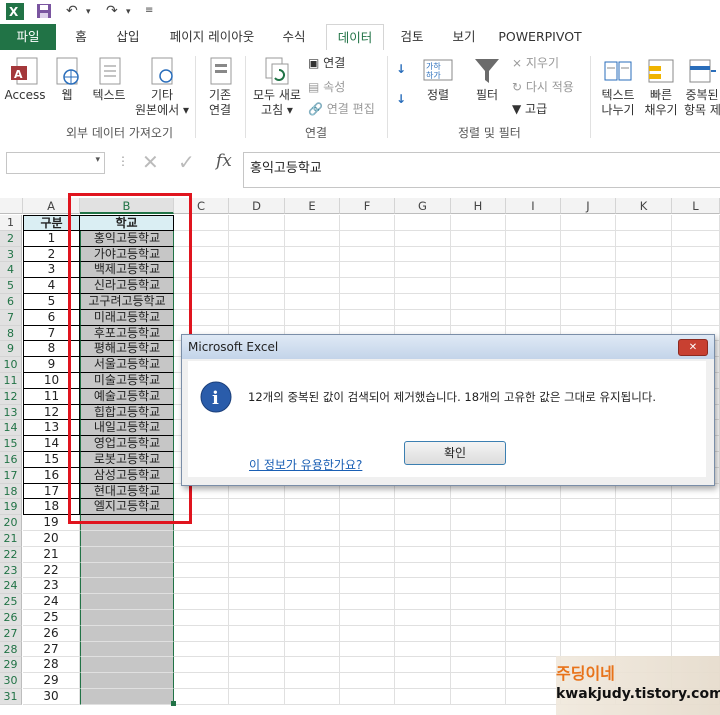  Describe the element at coordinates (312, 238) in the screenshot. I see `cell-e2` at that location.